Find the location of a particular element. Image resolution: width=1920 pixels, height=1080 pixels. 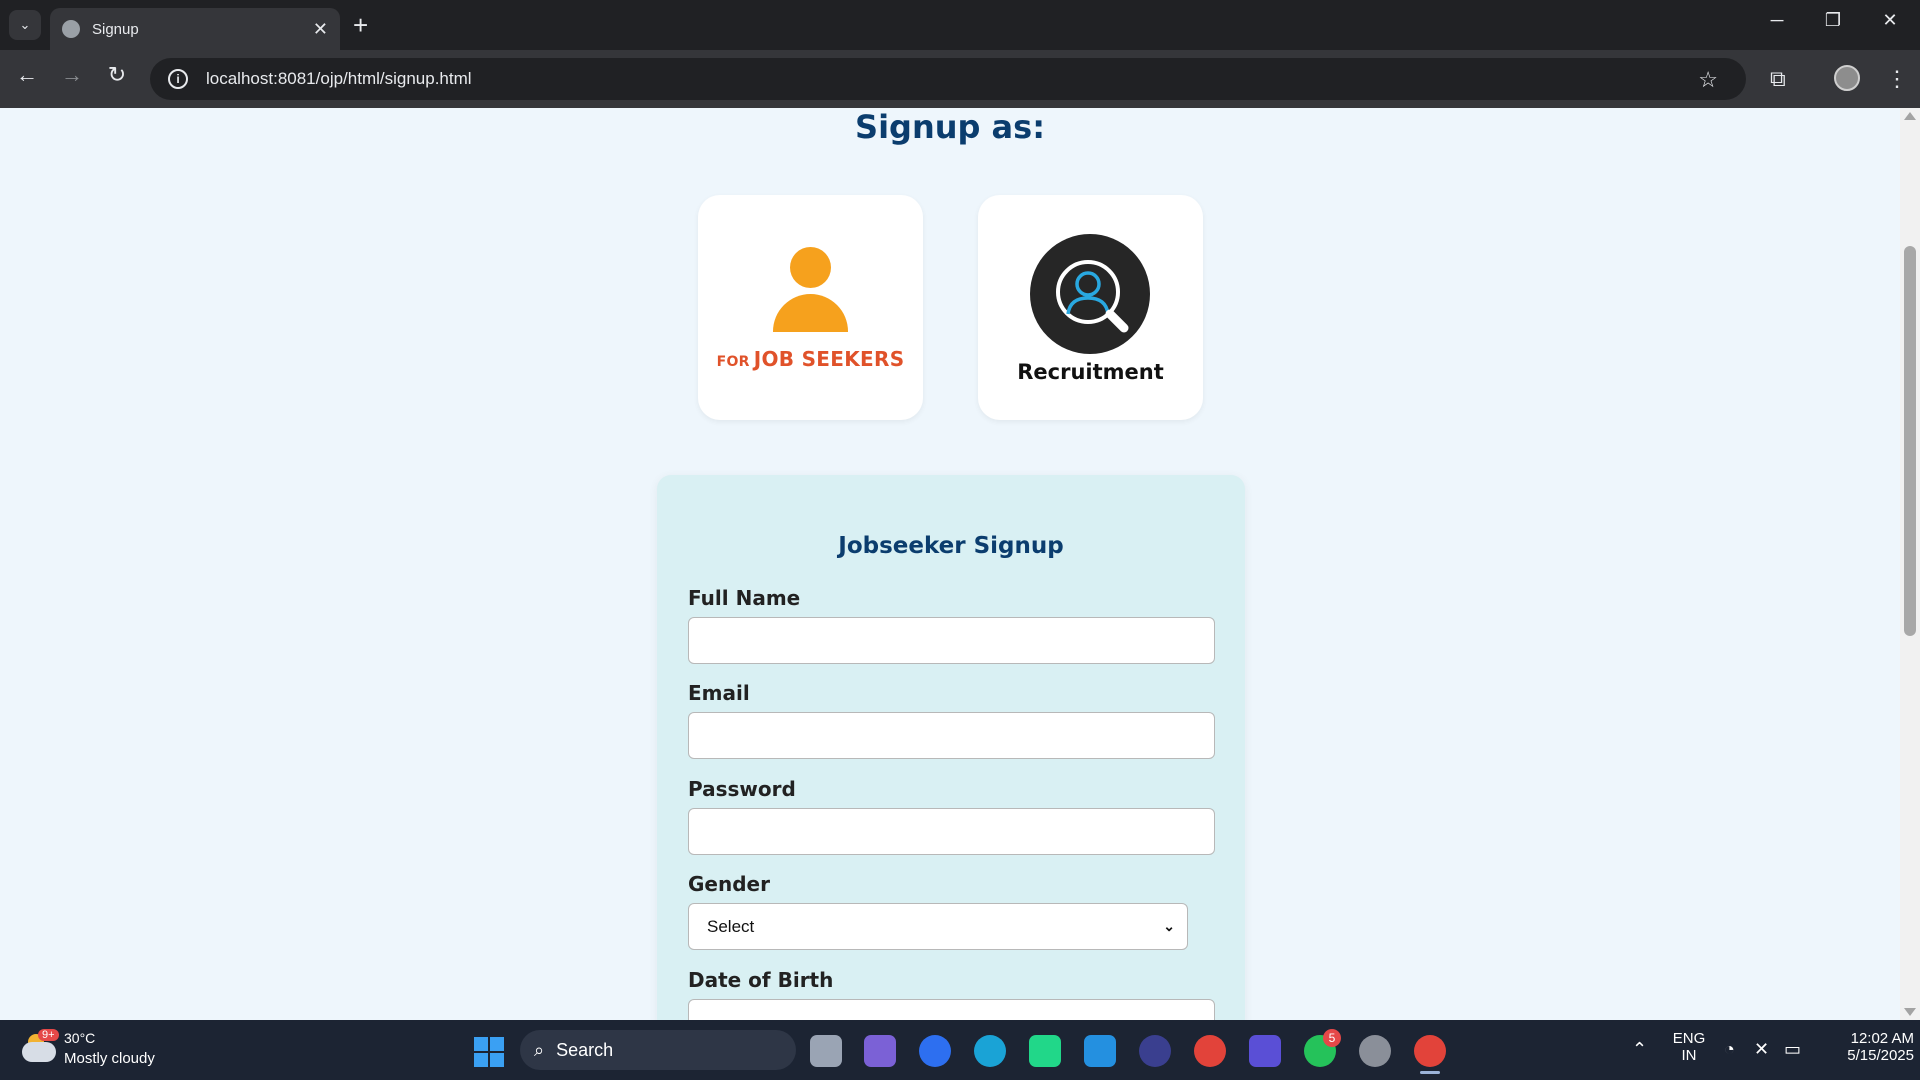

start-button is located at coordinates (489, 1052).